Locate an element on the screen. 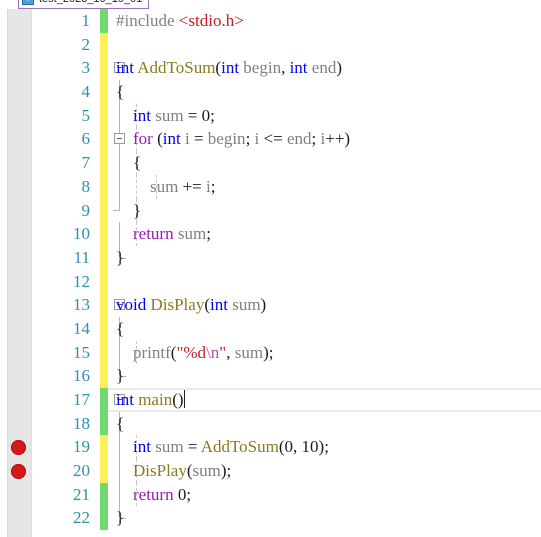  code-line-row: 4 { is located at coordinates (270, 92).